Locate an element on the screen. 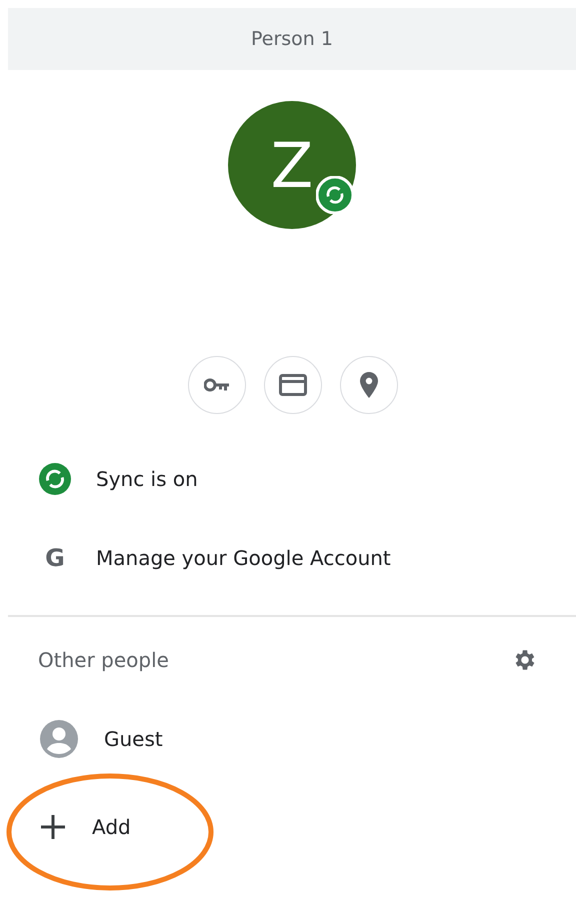 The image size is (576, 907). menu-item: Manage your Google Account is located at coordinates (243, 558).